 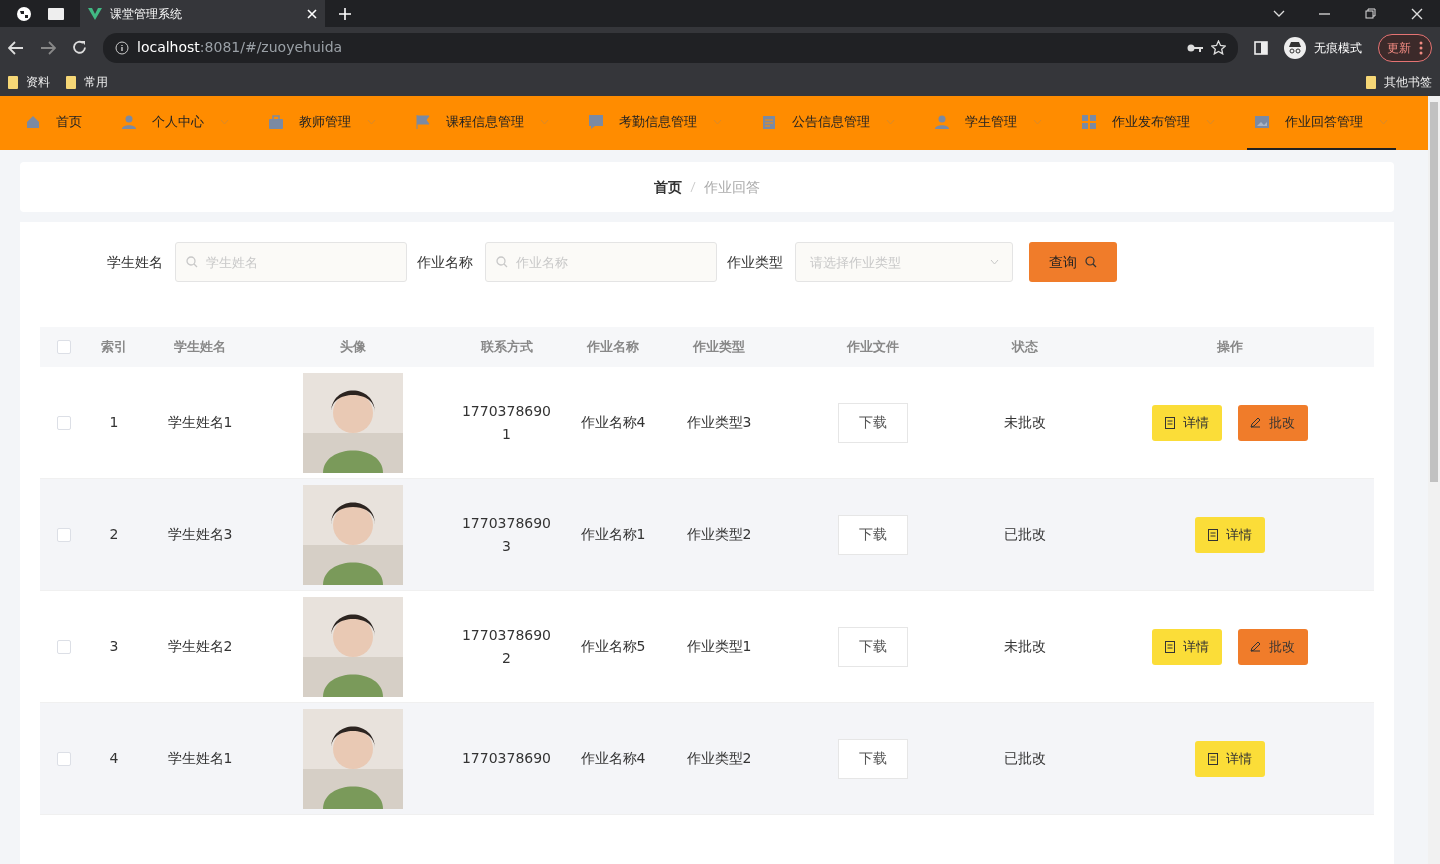 I want to click on reload-icon, so click(x=79, y=47).